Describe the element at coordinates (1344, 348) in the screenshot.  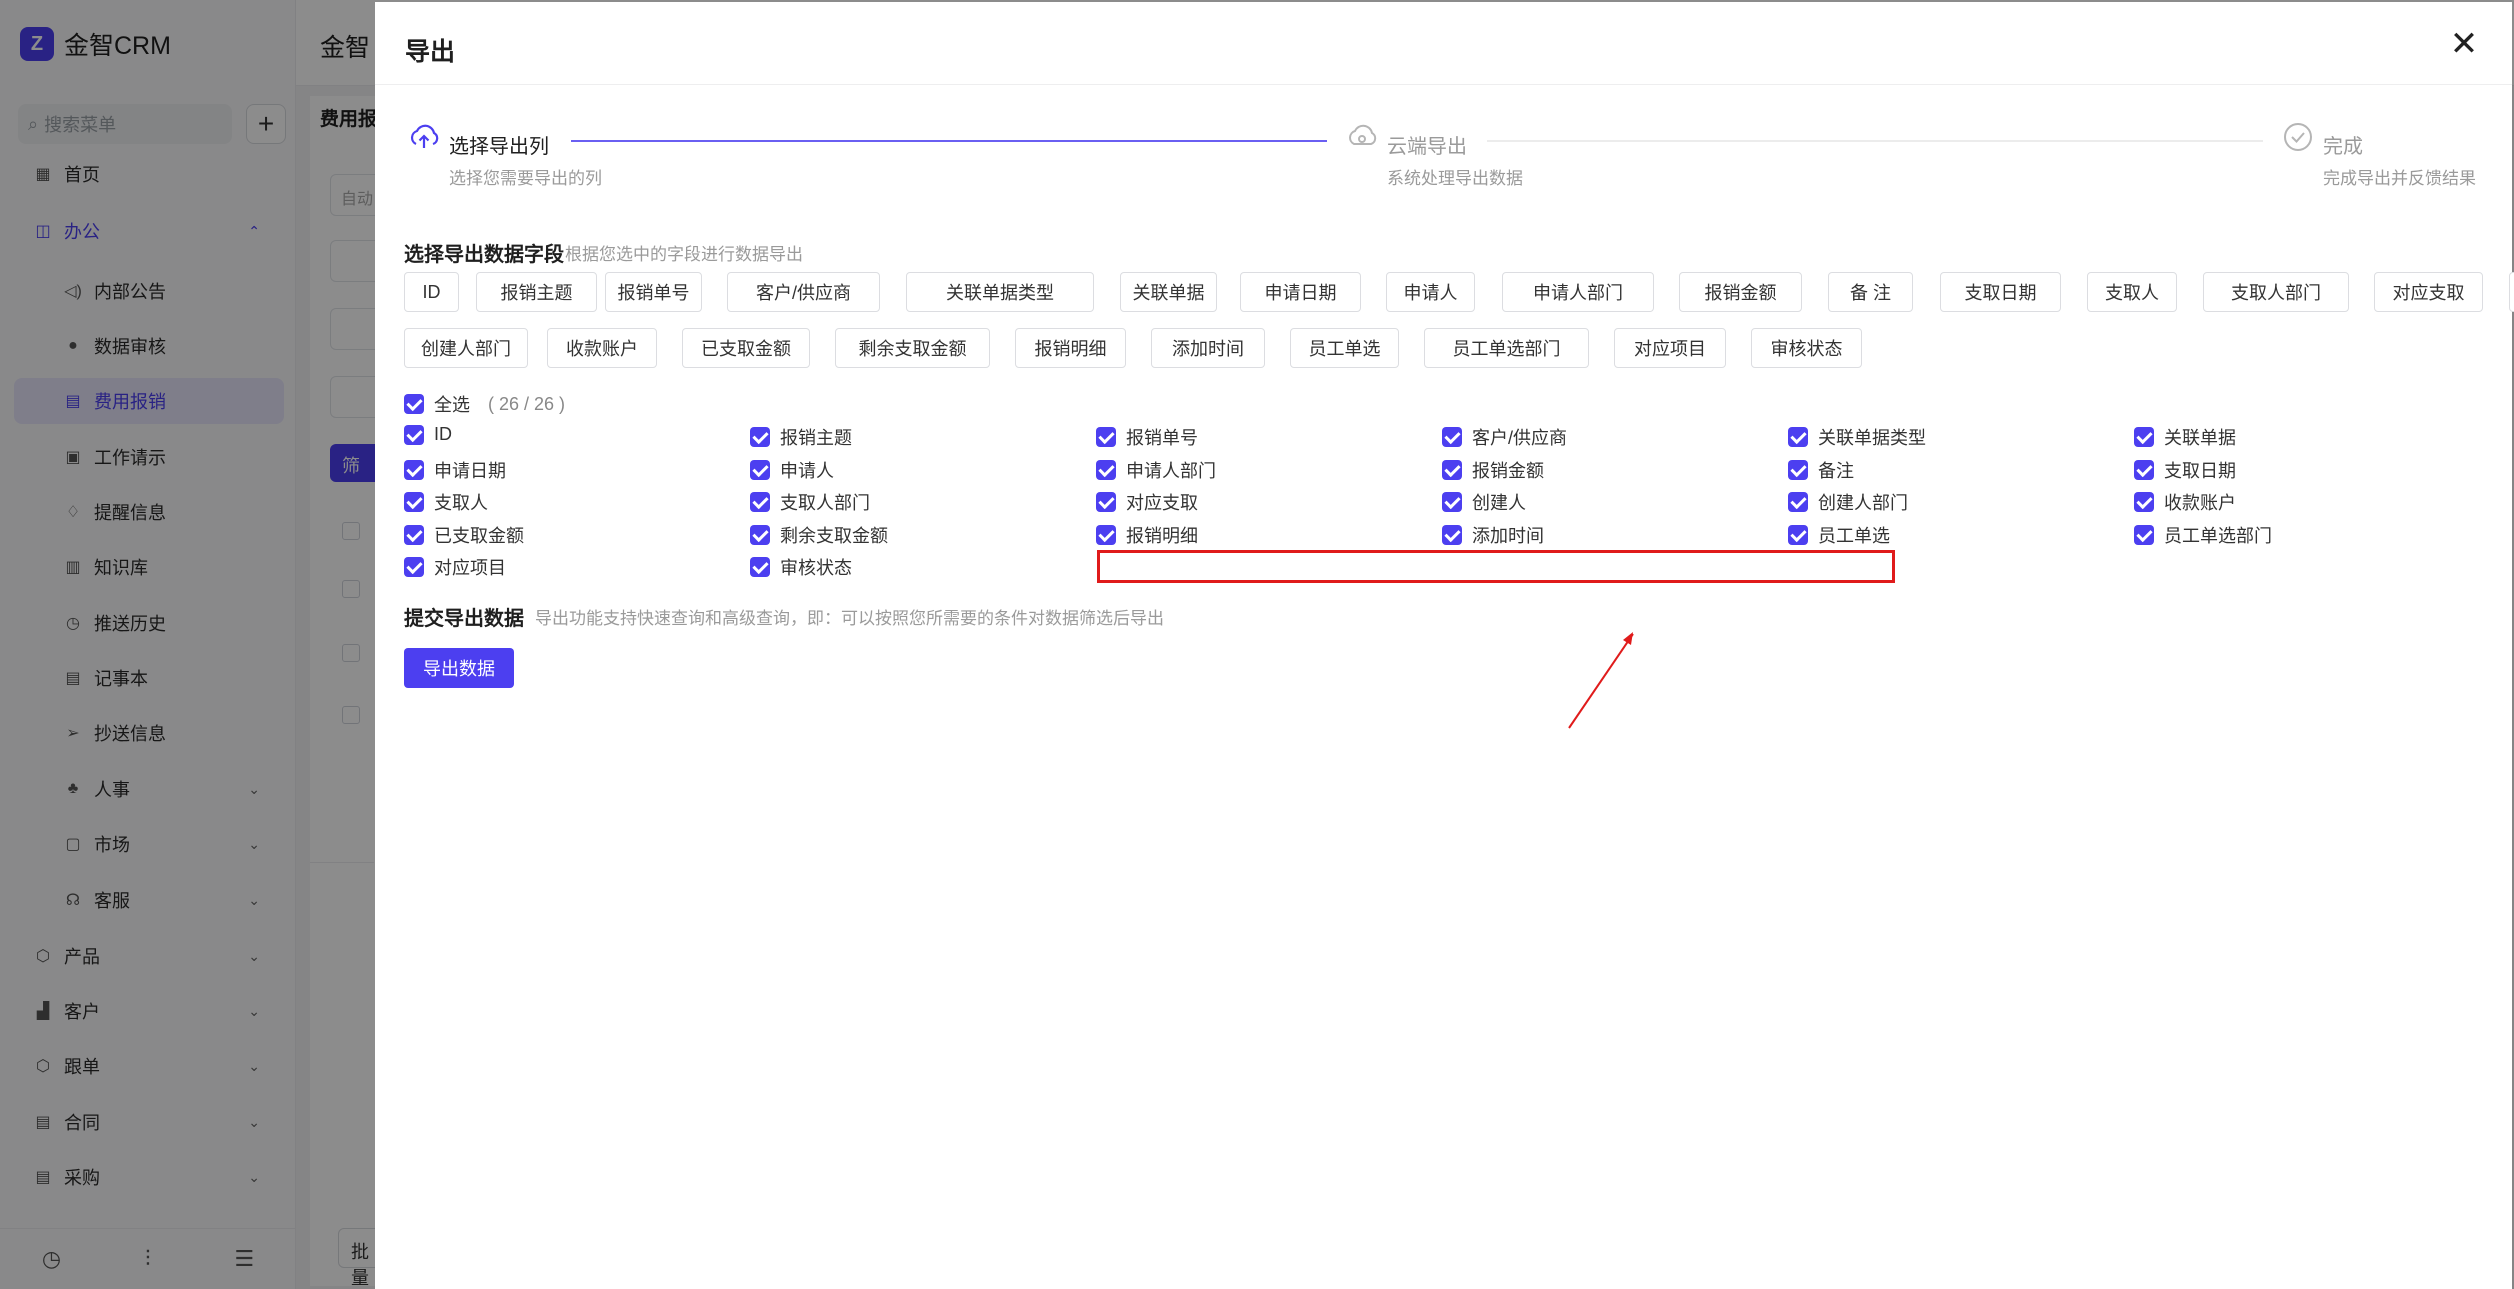
I see `field-chip: 员工单选` at that location.